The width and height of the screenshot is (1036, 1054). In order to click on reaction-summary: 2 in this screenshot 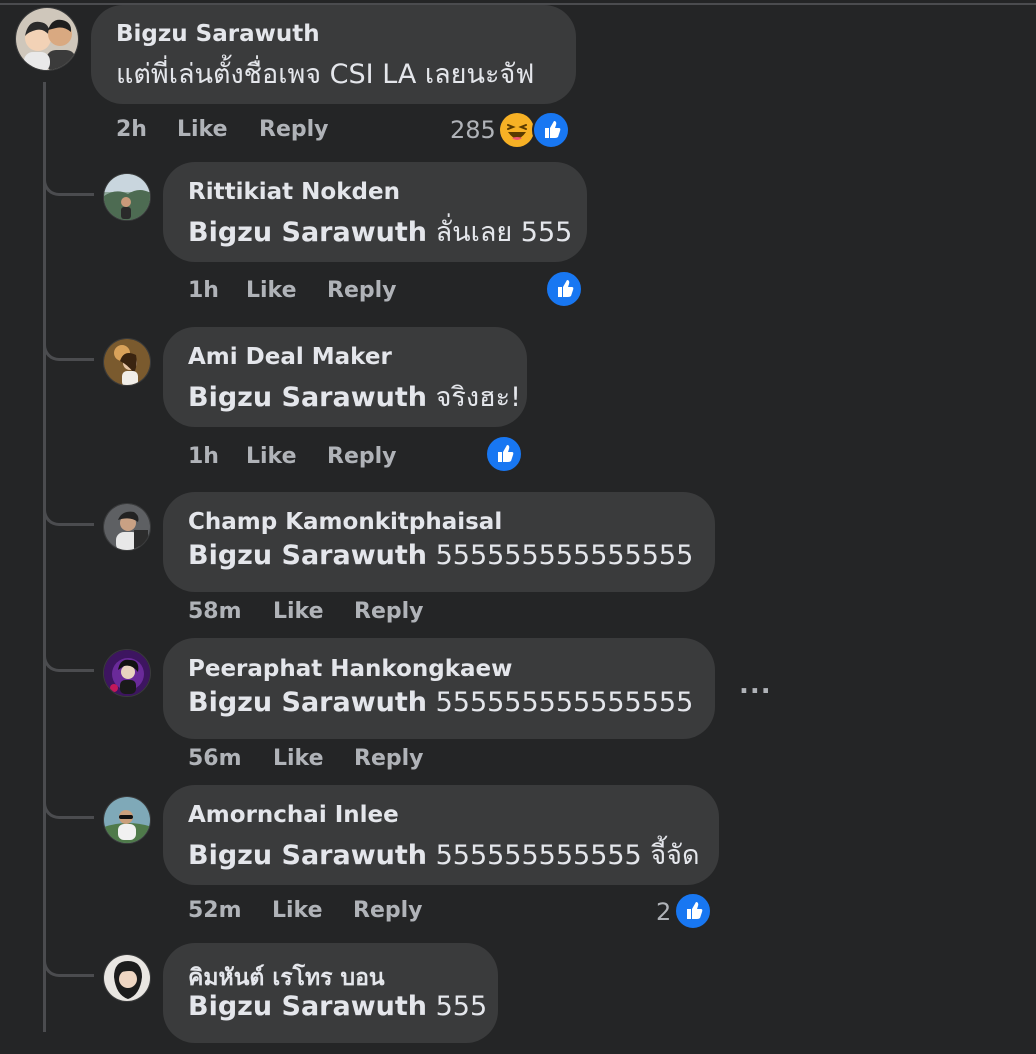, I will do `click(685, 911)`.